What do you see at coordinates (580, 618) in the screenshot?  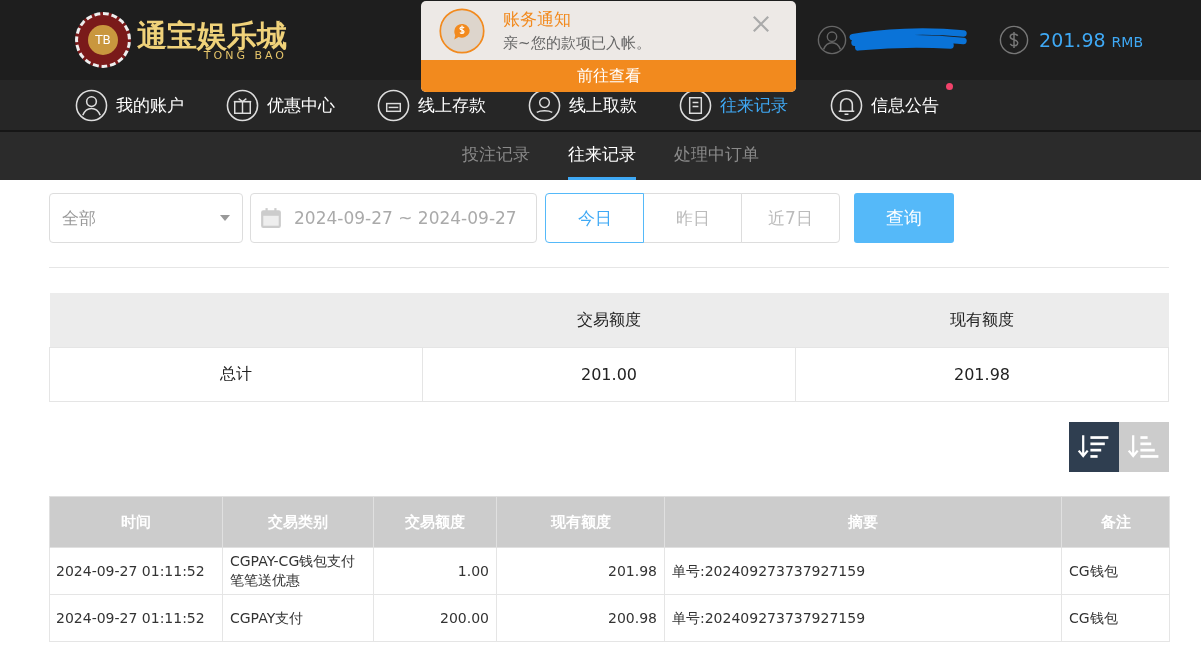 I see `table-cell: 200.98` at bounding box center [580, 618].